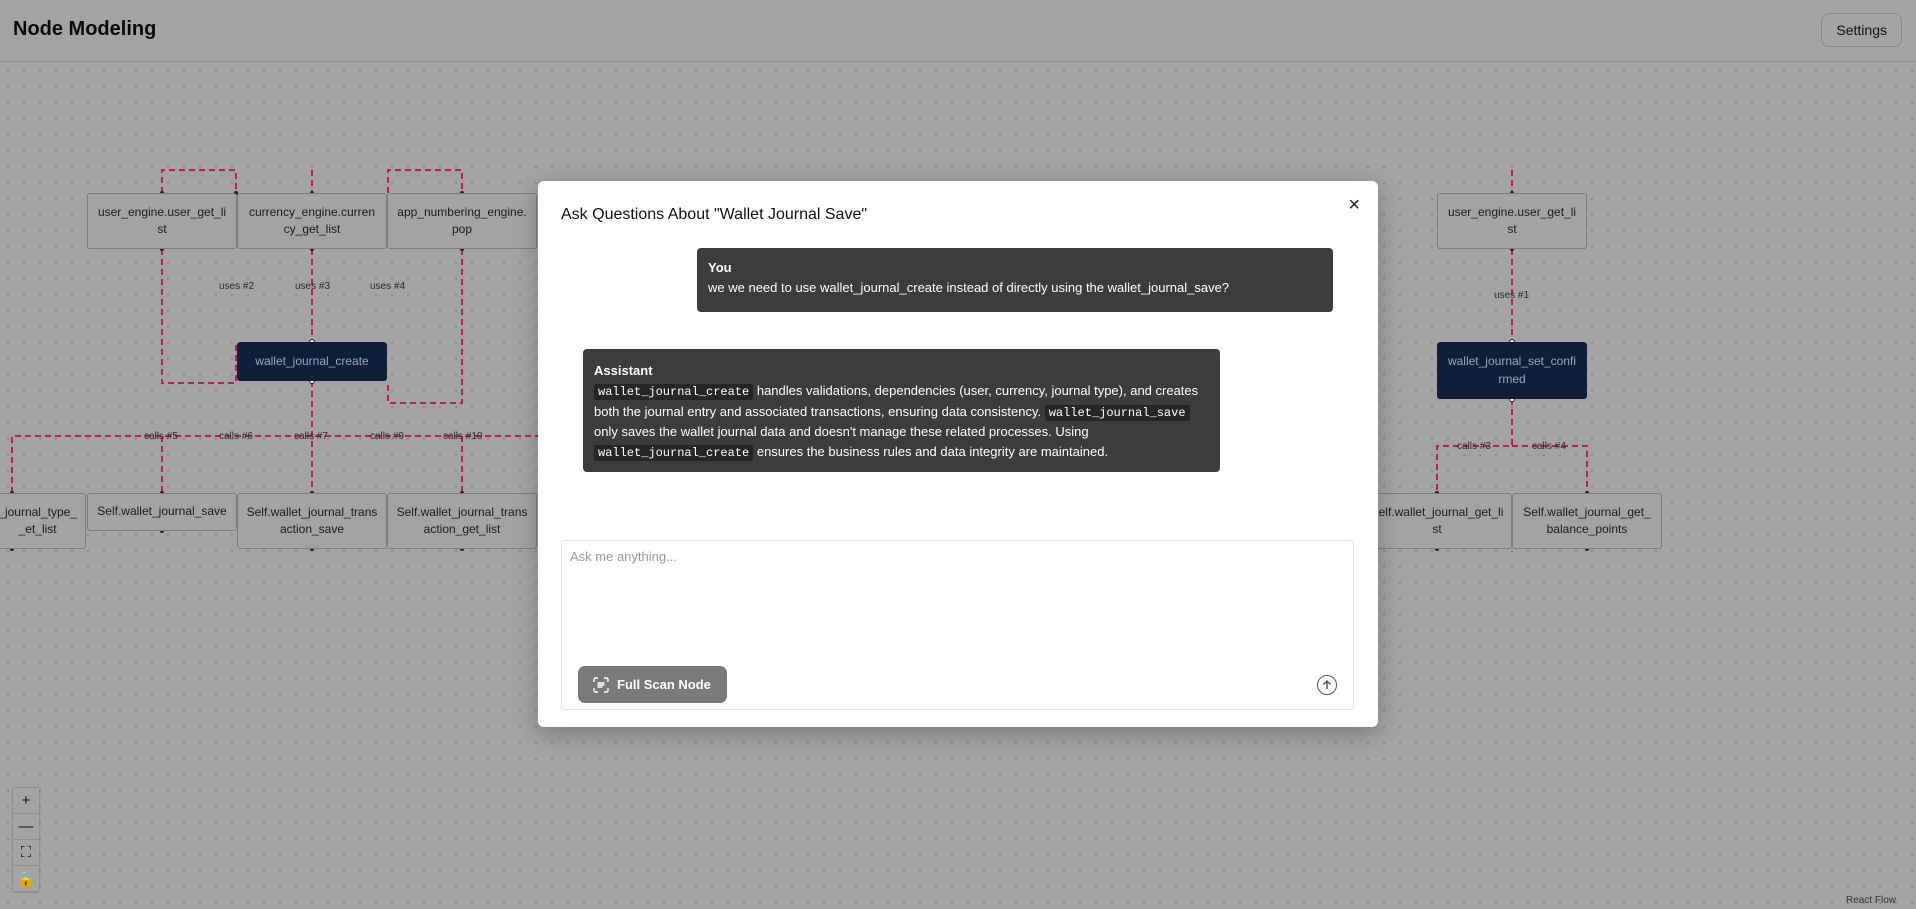 This screenshot has width=1916, height=909. Describe the element at coordinates (236, 436) in the screenshot. I see `edge-label-calls6: calls #6` at that location.